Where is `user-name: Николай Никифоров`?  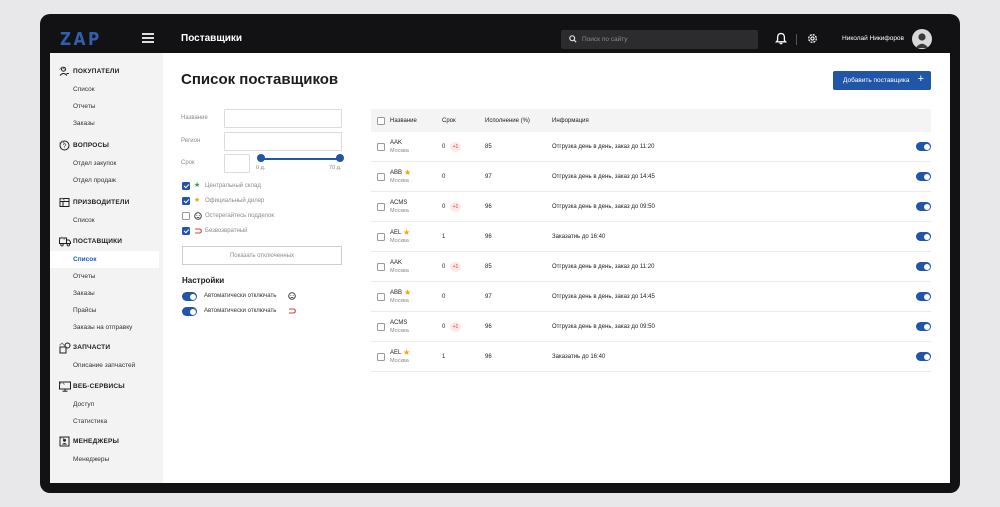 user-name: Николай Никифоров is located at coordinates (873, 38).